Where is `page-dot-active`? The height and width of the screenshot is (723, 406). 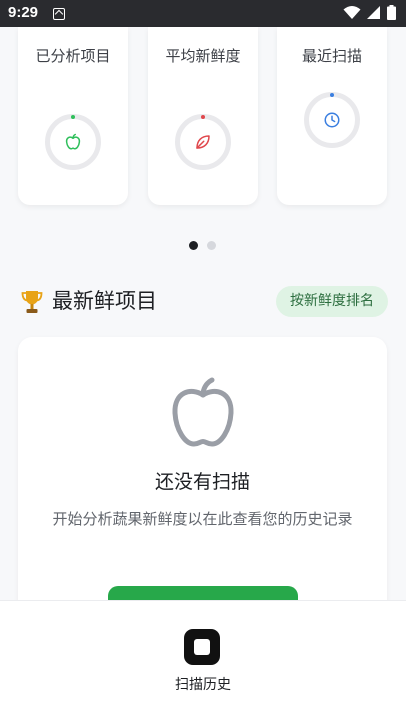
page-dot-active is located at coordinates (193, 245).